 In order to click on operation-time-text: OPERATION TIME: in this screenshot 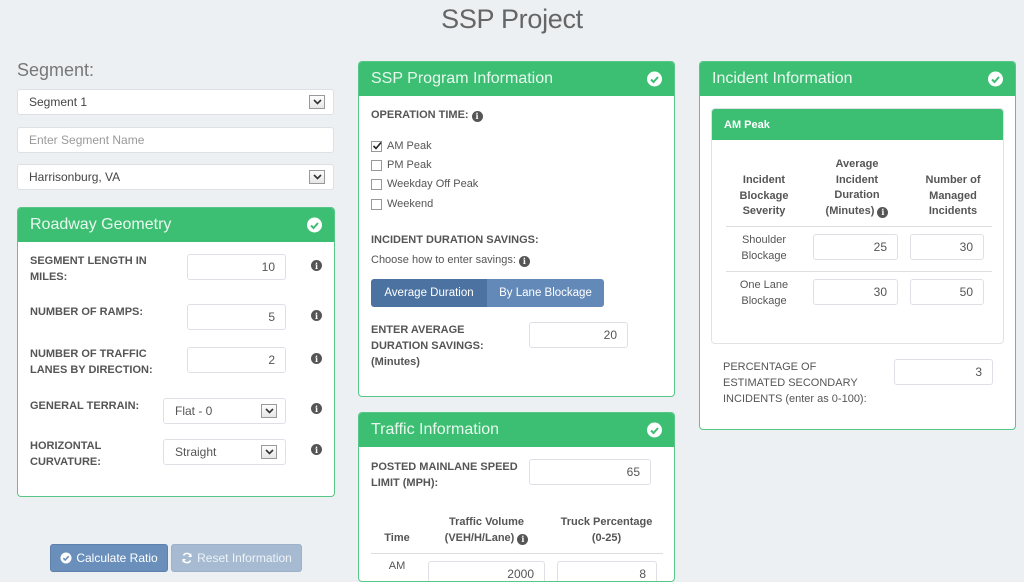, I will do `click(420, 115)`.